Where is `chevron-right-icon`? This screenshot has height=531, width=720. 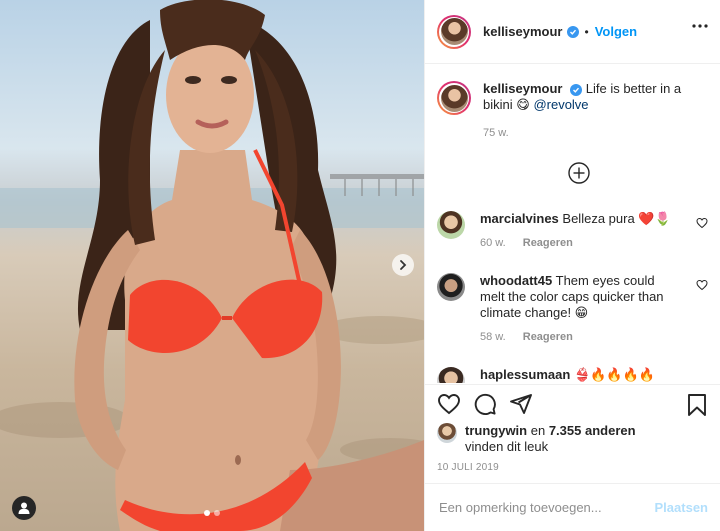 chevron-right-icon is located at coordinates (403, 265).